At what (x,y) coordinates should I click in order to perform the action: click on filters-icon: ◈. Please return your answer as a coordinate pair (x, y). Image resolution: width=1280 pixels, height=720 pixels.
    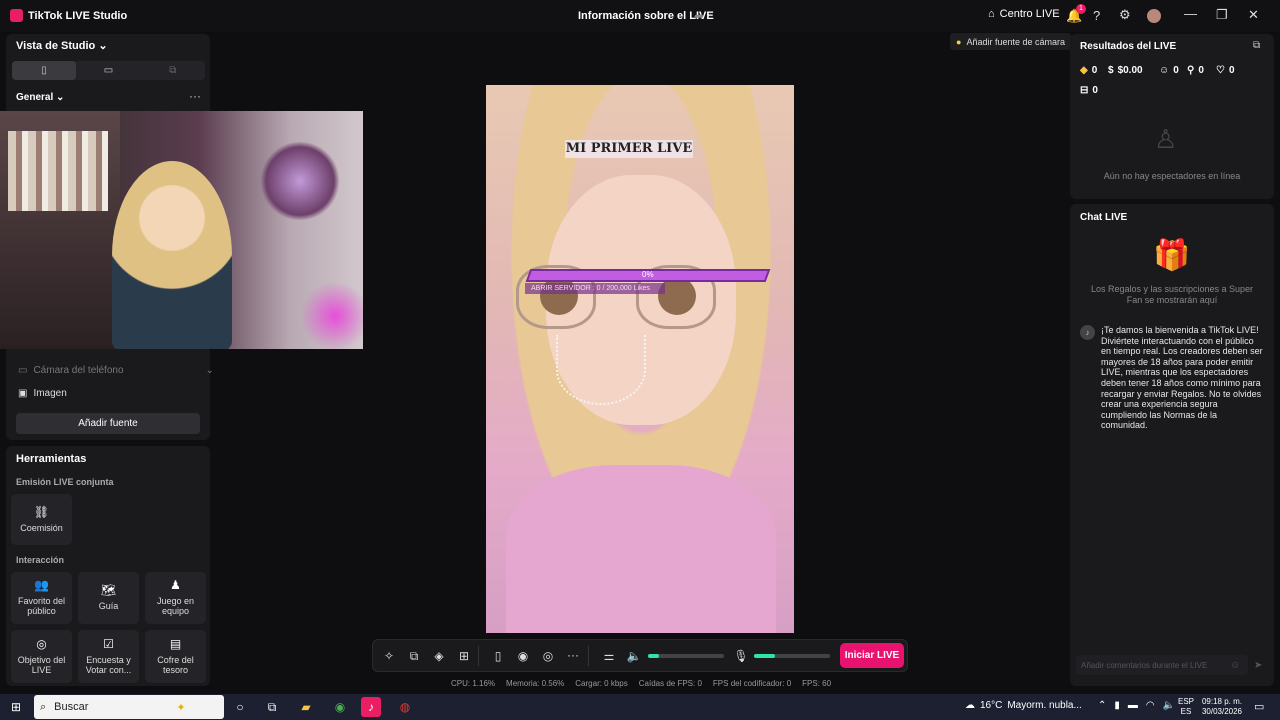
    Looking at the image, I should click on (439, 656).